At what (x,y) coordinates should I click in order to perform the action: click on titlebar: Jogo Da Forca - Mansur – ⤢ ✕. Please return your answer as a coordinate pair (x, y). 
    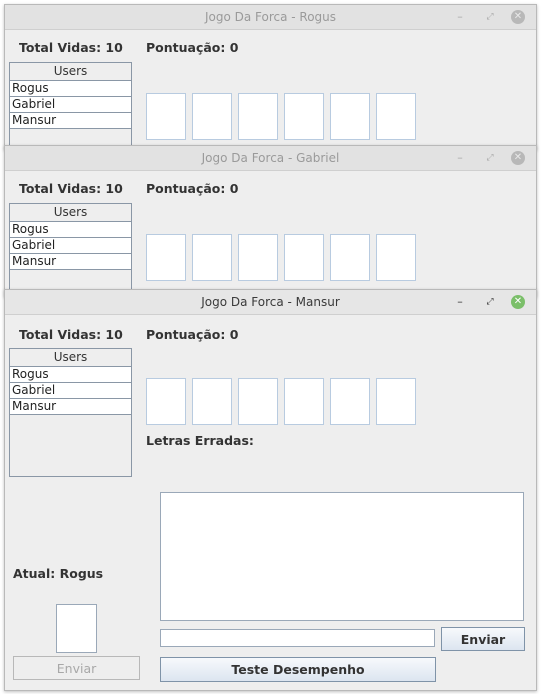
    Looking at the image, I should click on (270, 302).